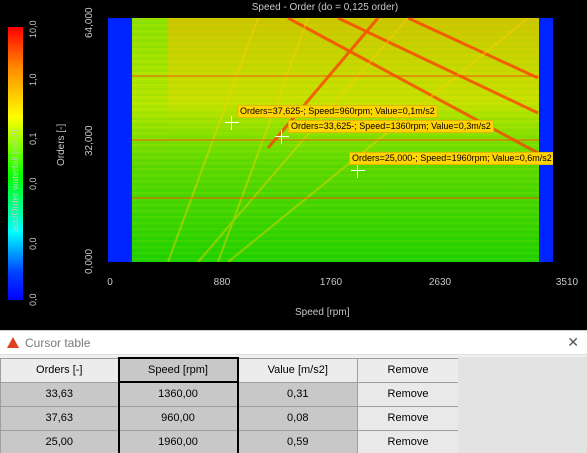 The height and width of the screenshot is (453, 587). What do you see at coordinates (110, 282) in the screenshot?
I see `x-tick-label: 0` at bounding box center [110, 282].